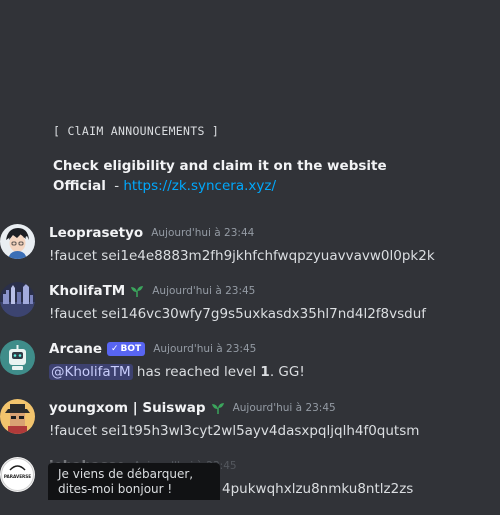  I want to click on avatar: PARAVERSE, so click(17, 474).